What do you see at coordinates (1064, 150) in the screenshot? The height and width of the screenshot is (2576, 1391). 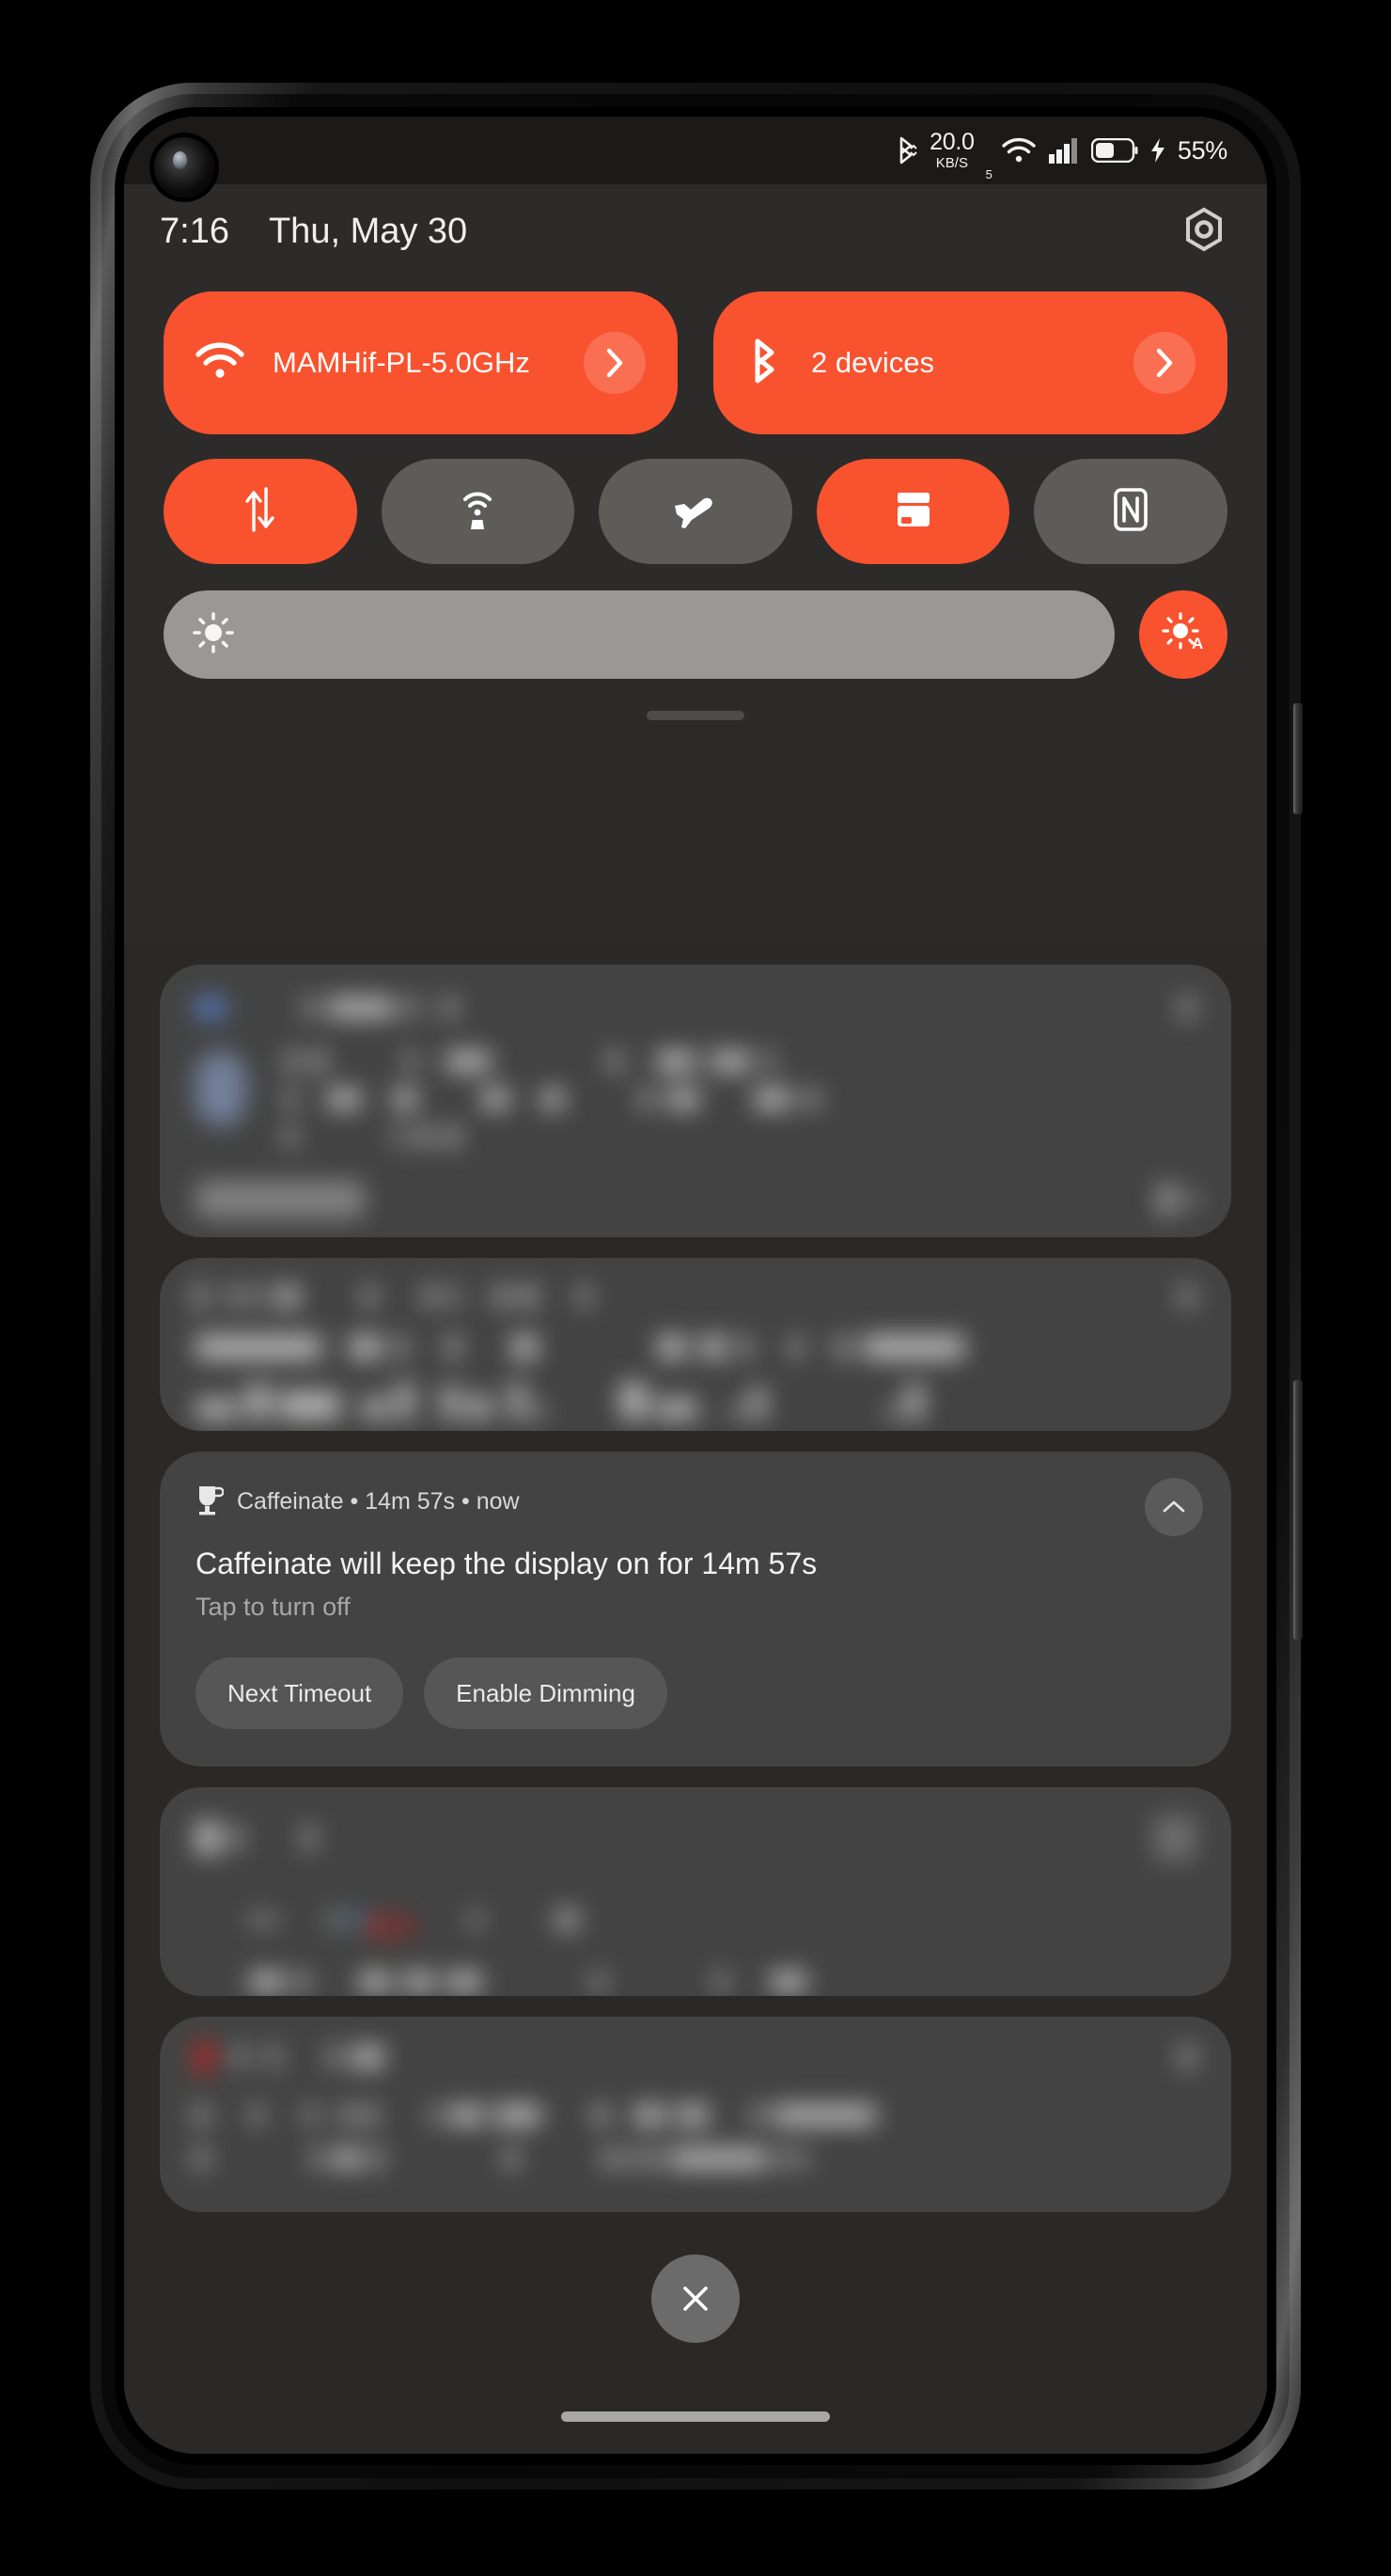 I see `cellular-signal-icon` at bounding box center [1064, 150].